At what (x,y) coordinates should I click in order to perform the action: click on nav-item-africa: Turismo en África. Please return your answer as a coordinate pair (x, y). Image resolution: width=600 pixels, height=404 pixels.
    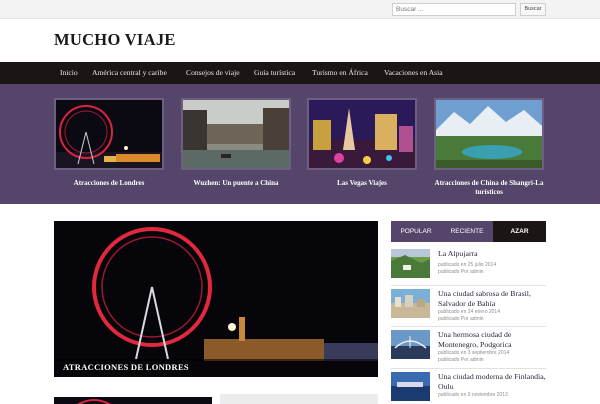
    Looking at the image, I should click on (340, 73).